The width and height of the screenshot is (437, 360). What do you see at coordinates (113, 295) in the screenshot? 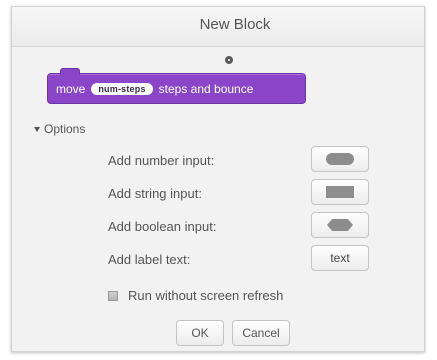
I see `run-without-refresh-checkbox` at bounding box center [113, 295].